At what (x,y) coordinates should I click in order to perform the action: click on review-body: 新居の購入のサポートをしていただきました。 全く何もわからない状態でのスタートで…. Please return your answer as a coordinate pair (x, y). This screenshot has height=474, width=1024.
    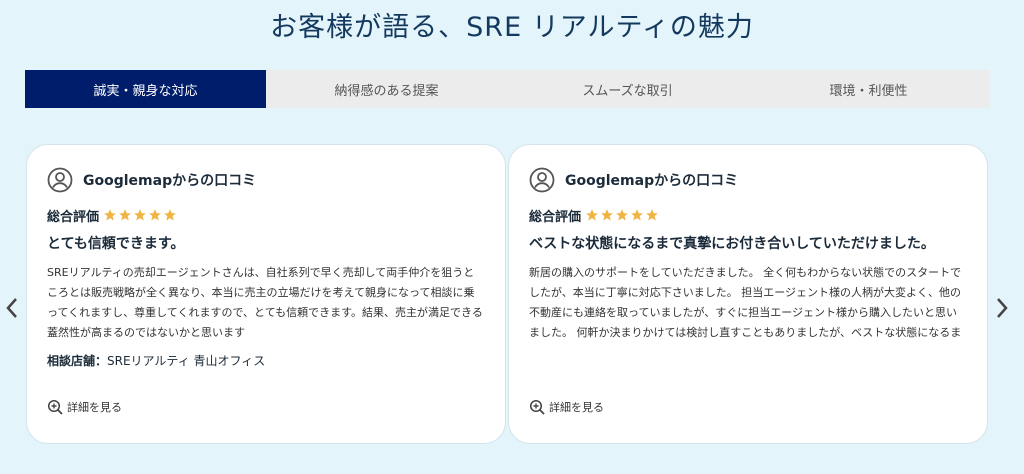
    Looking at the image, I should click on (745, 302).